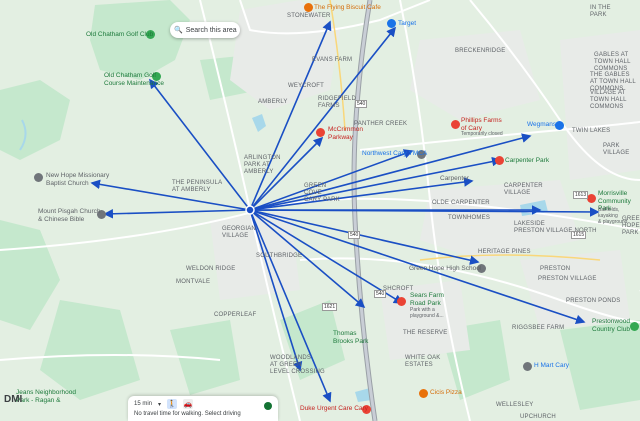  Describe the element at coordinates (77, 179) in the screenshot. I see `poi-label: New Hope Missionary Baptist Church` at that location.